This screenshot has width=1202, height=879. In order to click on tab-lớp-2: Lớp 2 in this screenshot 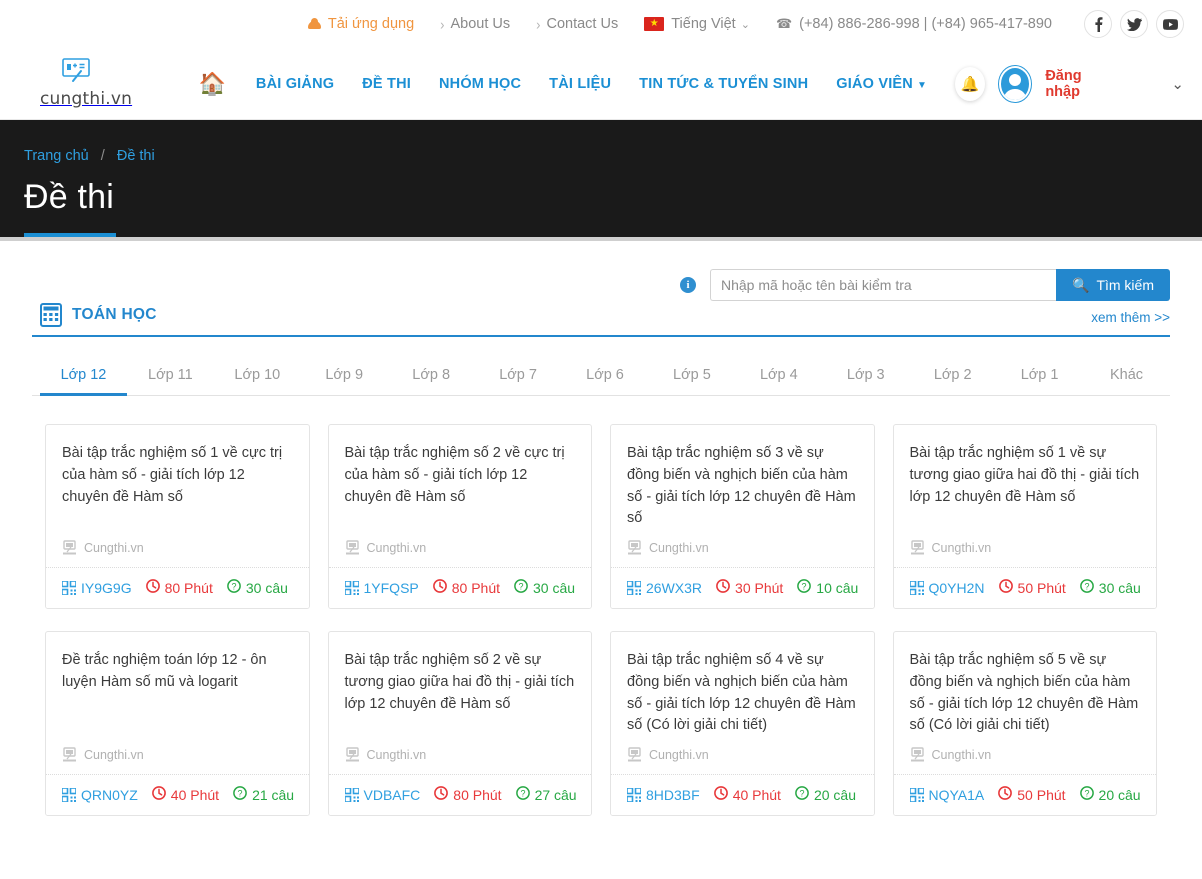, I will do `click(952, 376)`.